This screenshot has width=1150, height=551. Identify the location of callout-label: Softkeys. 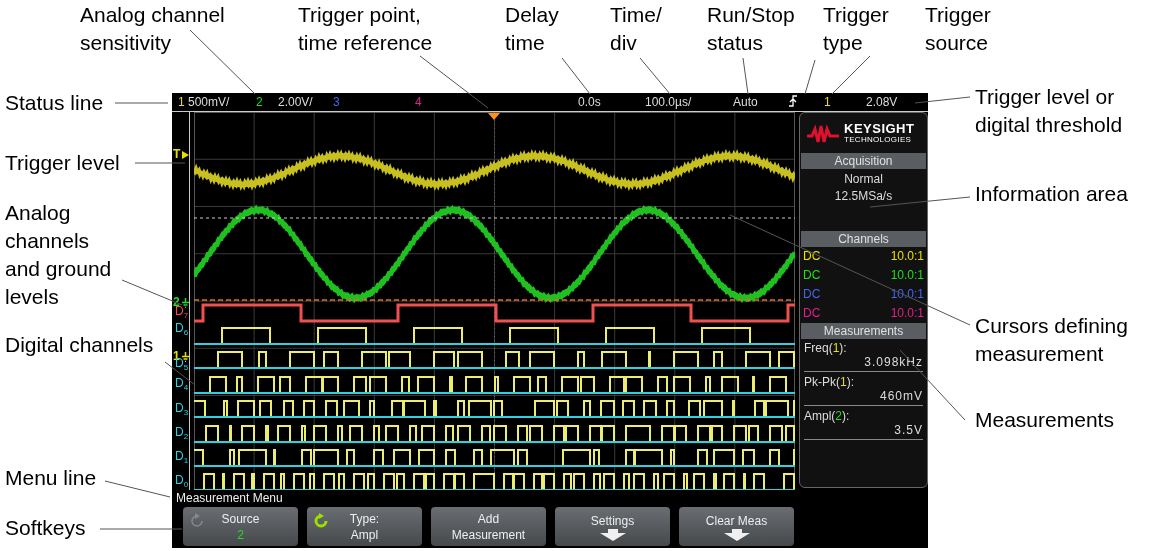
(45, 528).